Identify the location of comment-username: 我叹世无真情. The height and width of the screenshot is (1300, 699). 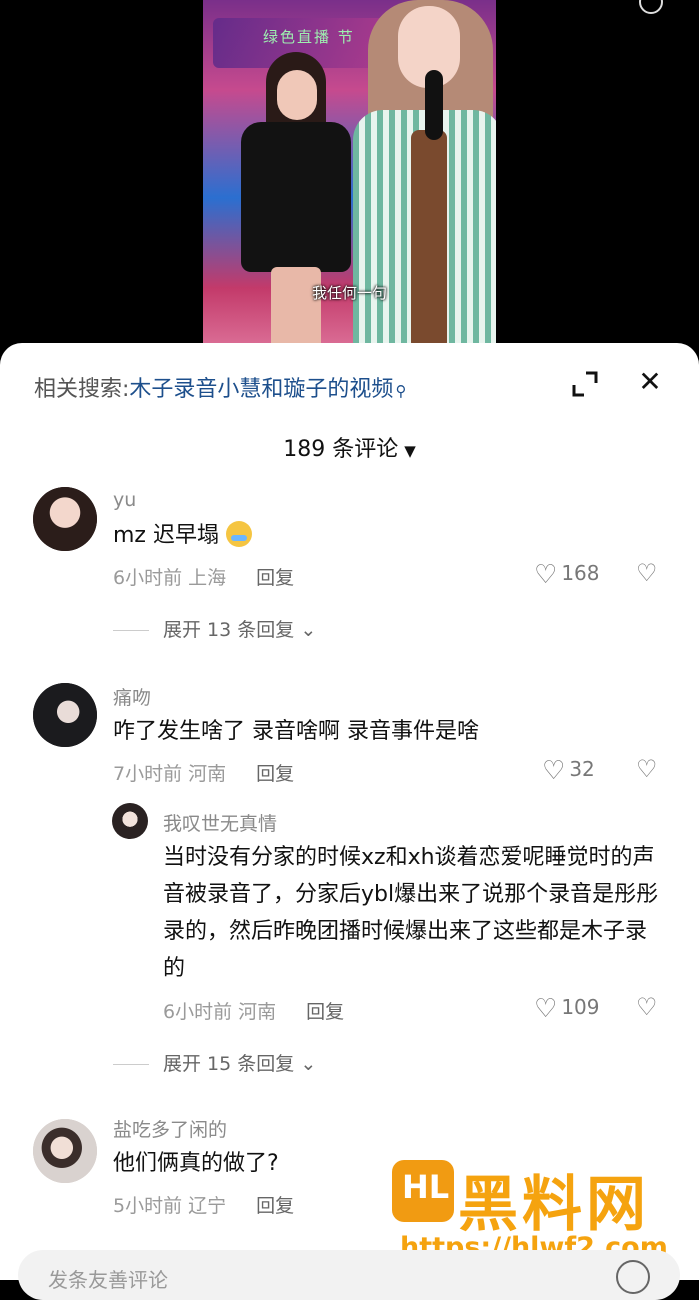
(220, 822).